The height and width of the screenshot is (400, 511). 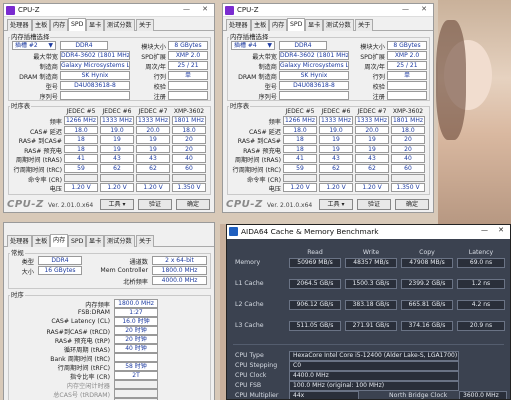 I want to click on mem-timing-value: 1800.0 MHz, so click(x=136, y=303).